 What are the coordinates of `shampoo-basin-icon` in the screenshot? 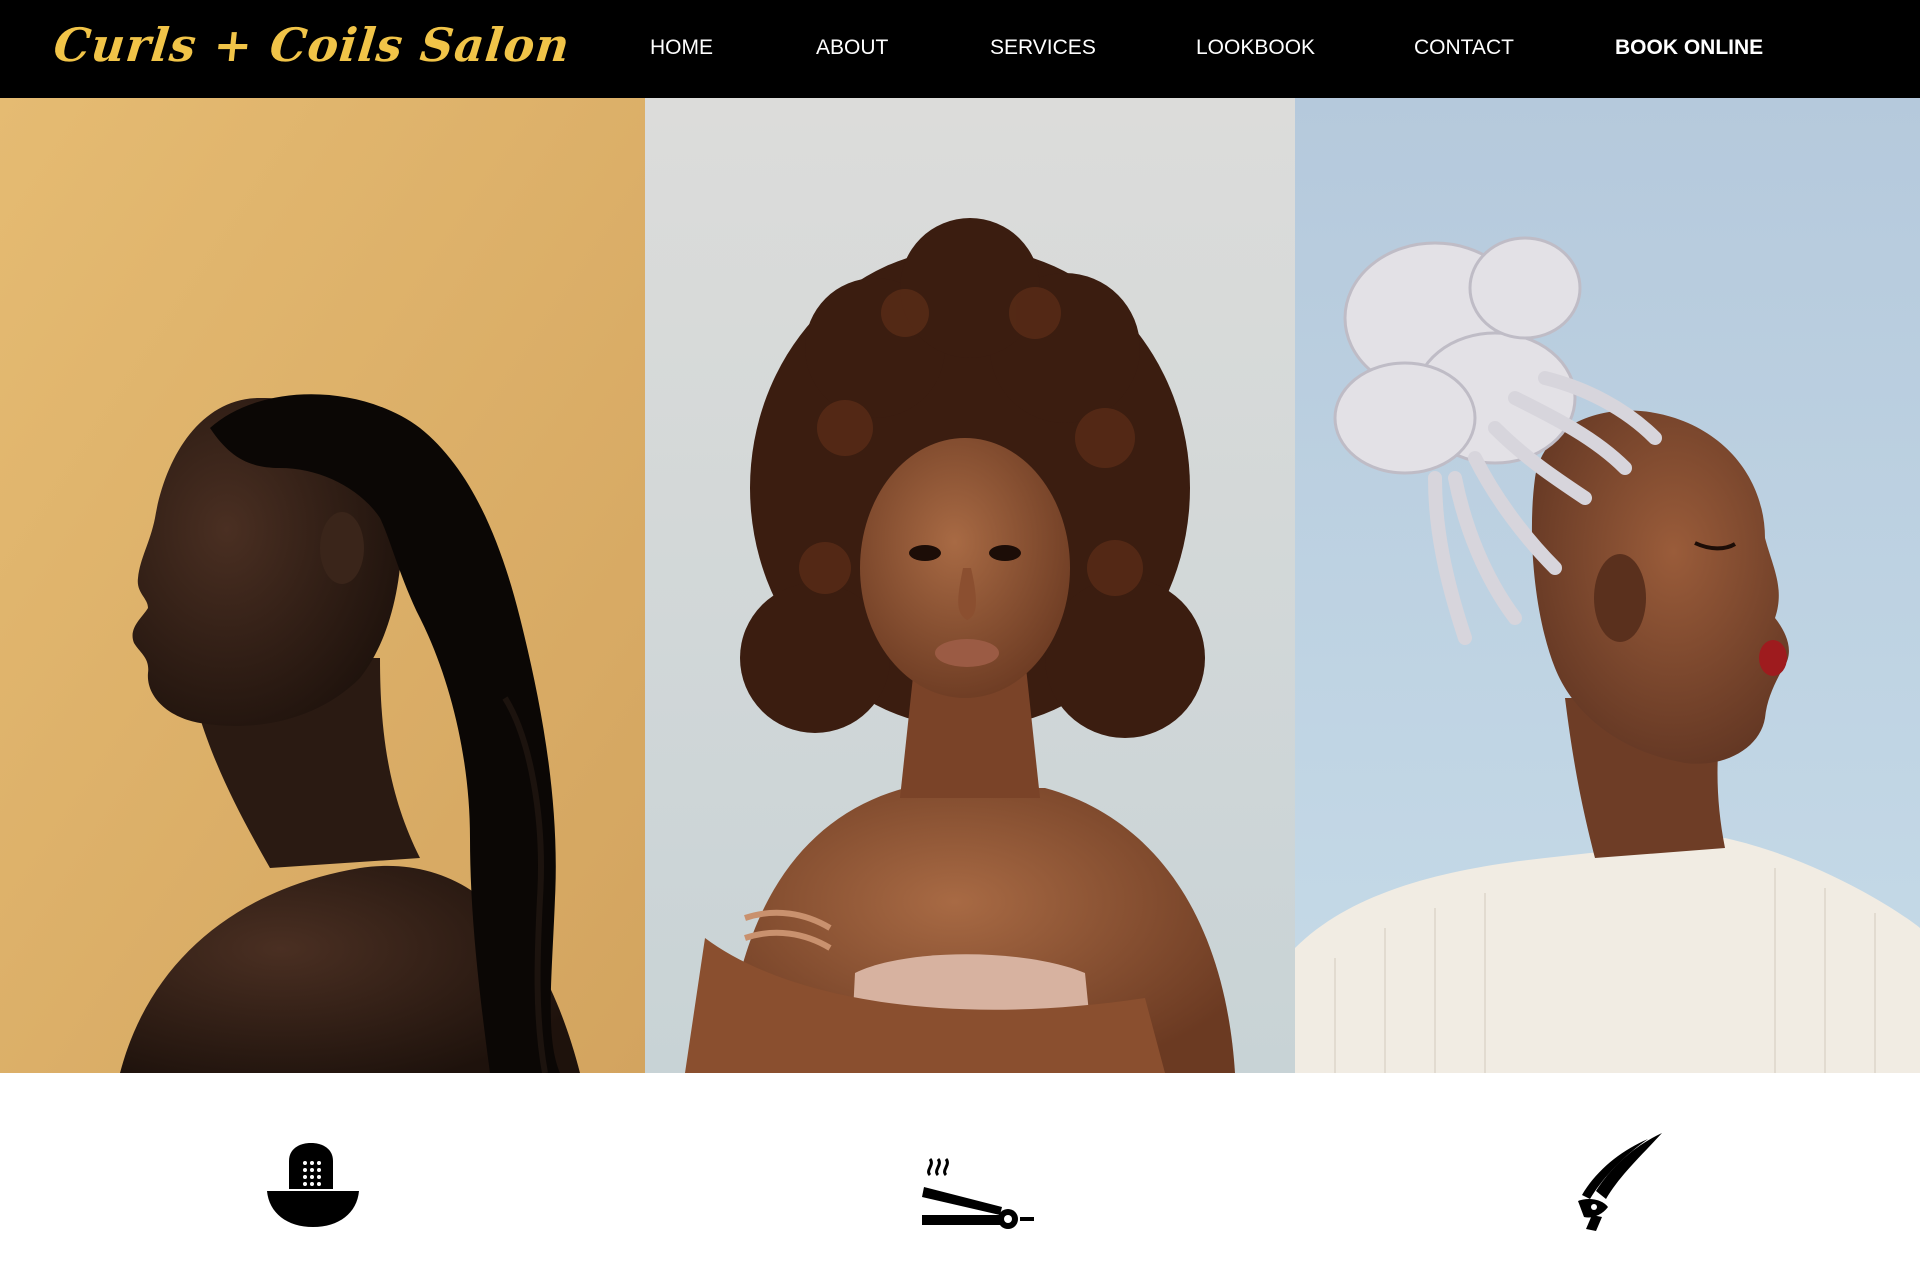 It's located at (313, 1185).